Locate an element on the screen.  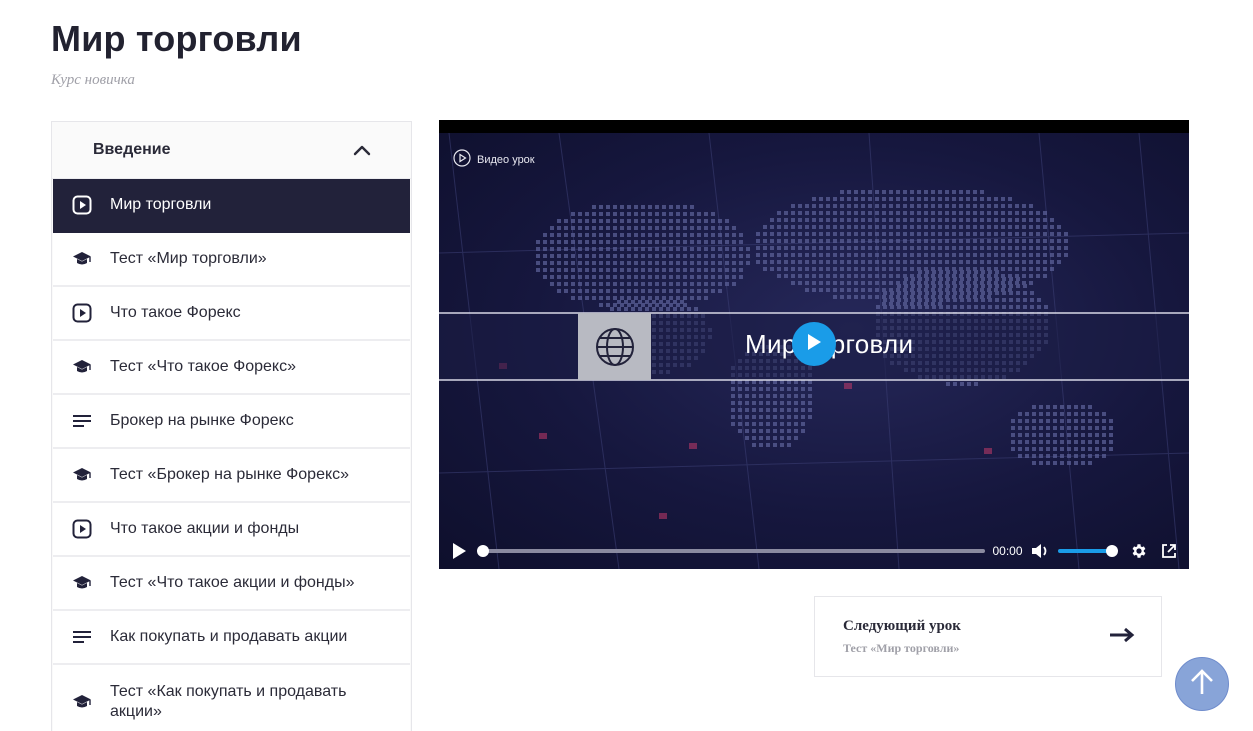
arrow-right-icon is located at coordinates (1122, 637).